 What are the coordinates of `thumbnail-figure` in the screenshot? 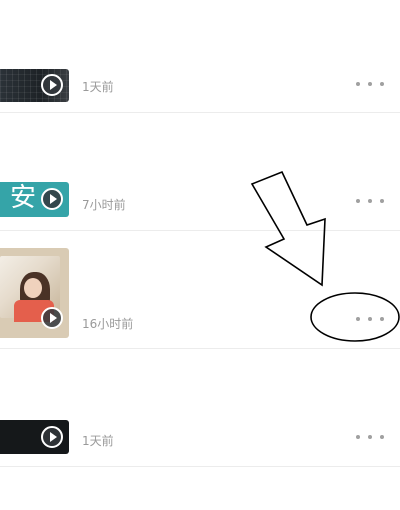 It's located at (33, 288).